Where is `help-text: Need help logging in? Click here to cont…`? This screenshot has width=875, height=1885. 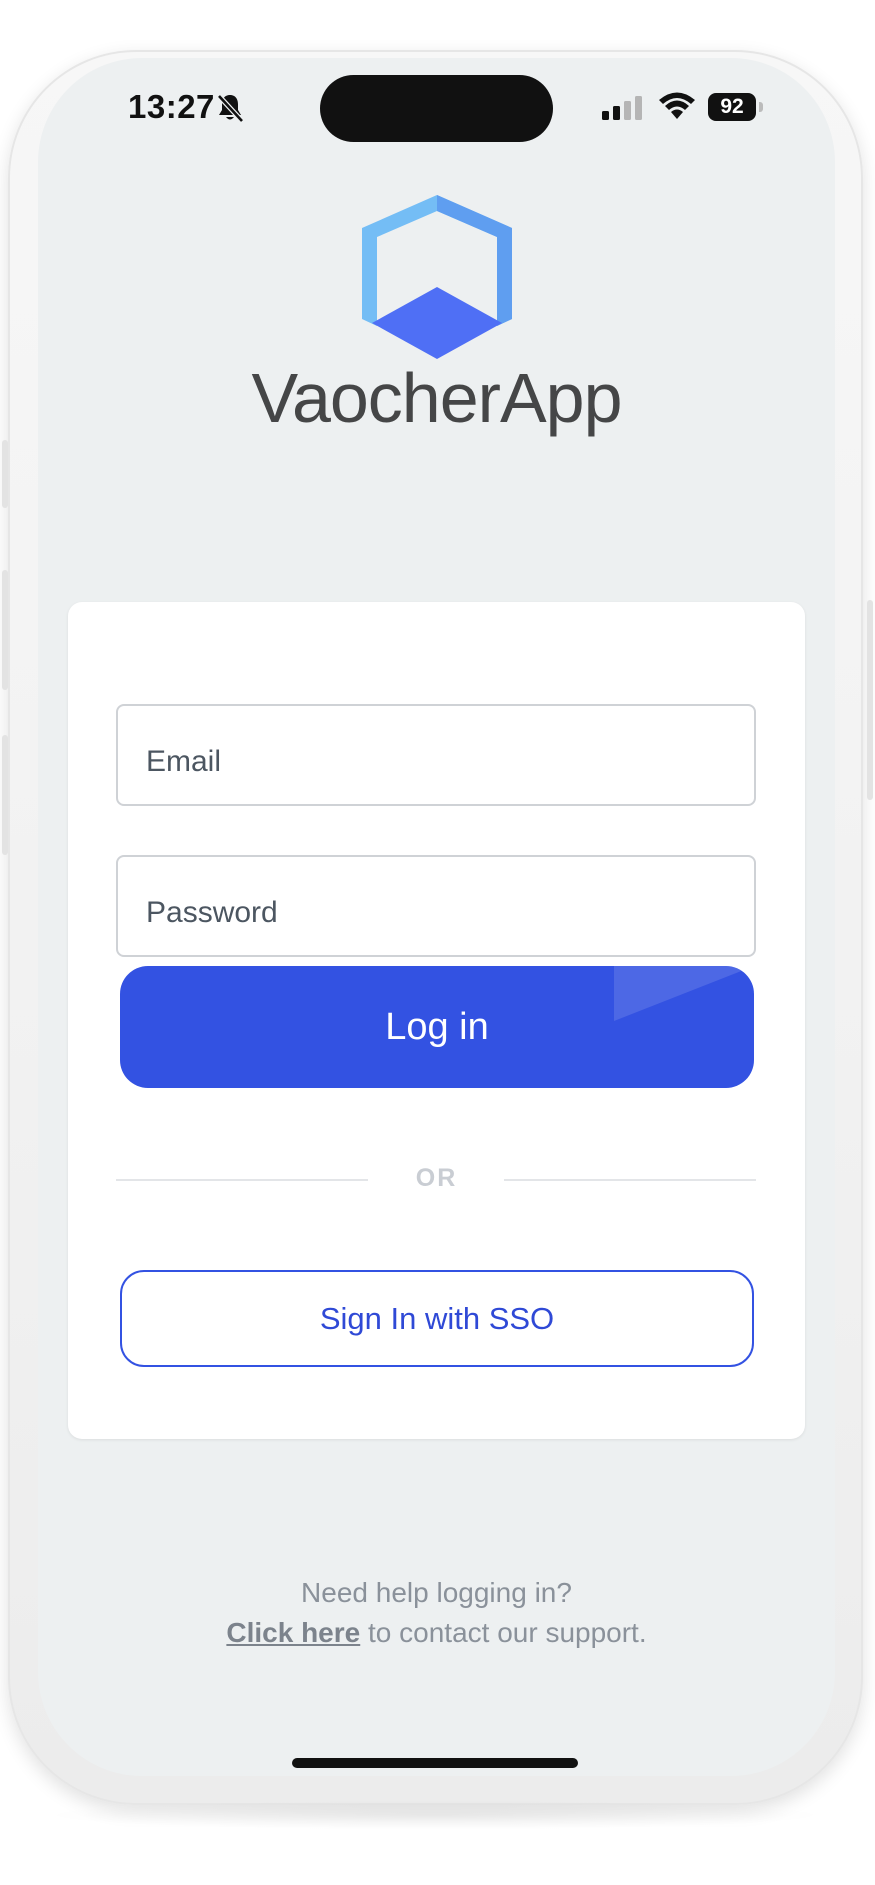 help-text: Need help logging in? Click here to cont… is located at coordinates (436, 1613).